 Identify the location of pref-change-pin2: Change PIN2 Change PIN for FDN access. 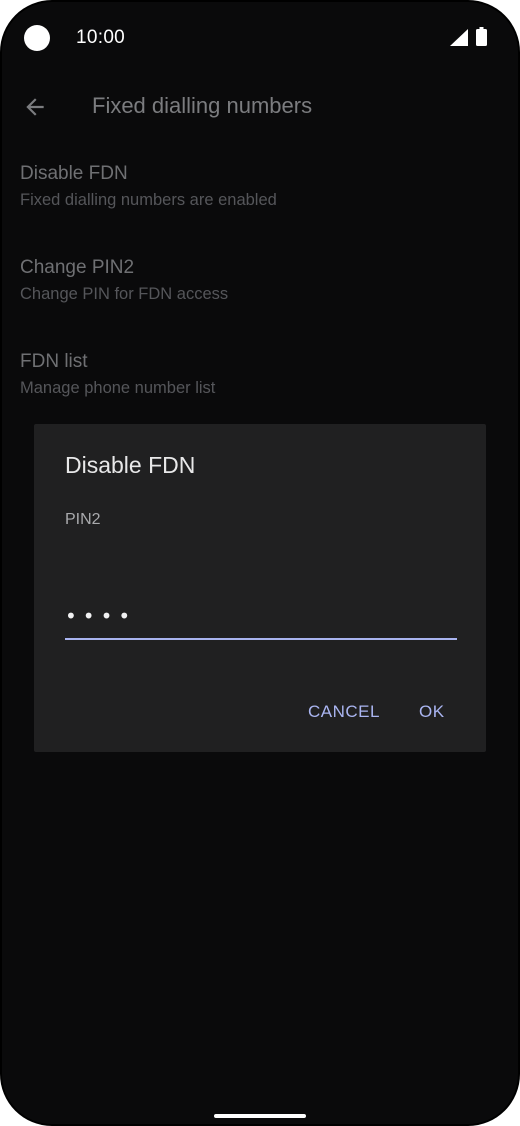
(260, 280).